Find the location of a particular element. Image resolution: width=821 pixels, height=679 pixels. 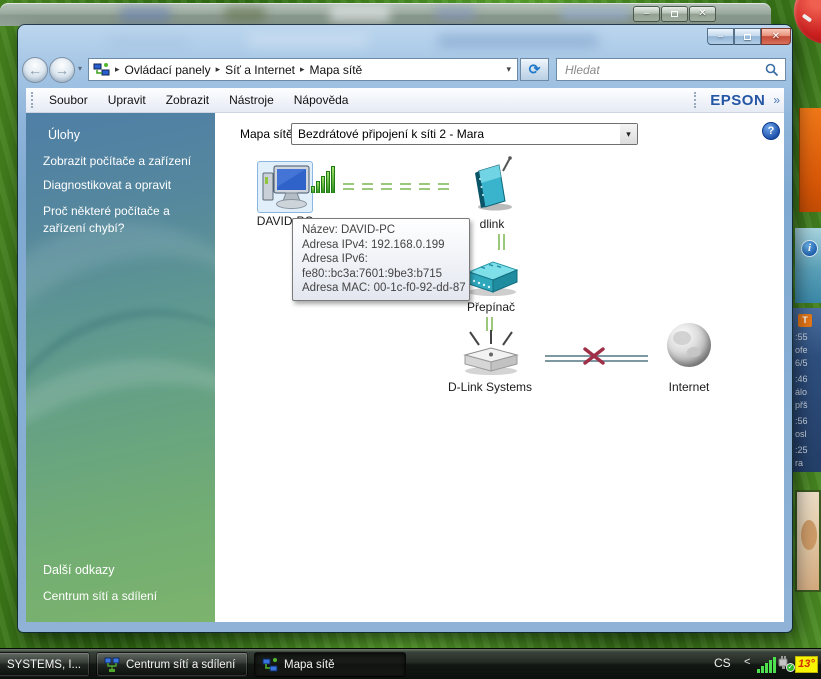

internet-label: Internet is located at coordinates (689, 387).